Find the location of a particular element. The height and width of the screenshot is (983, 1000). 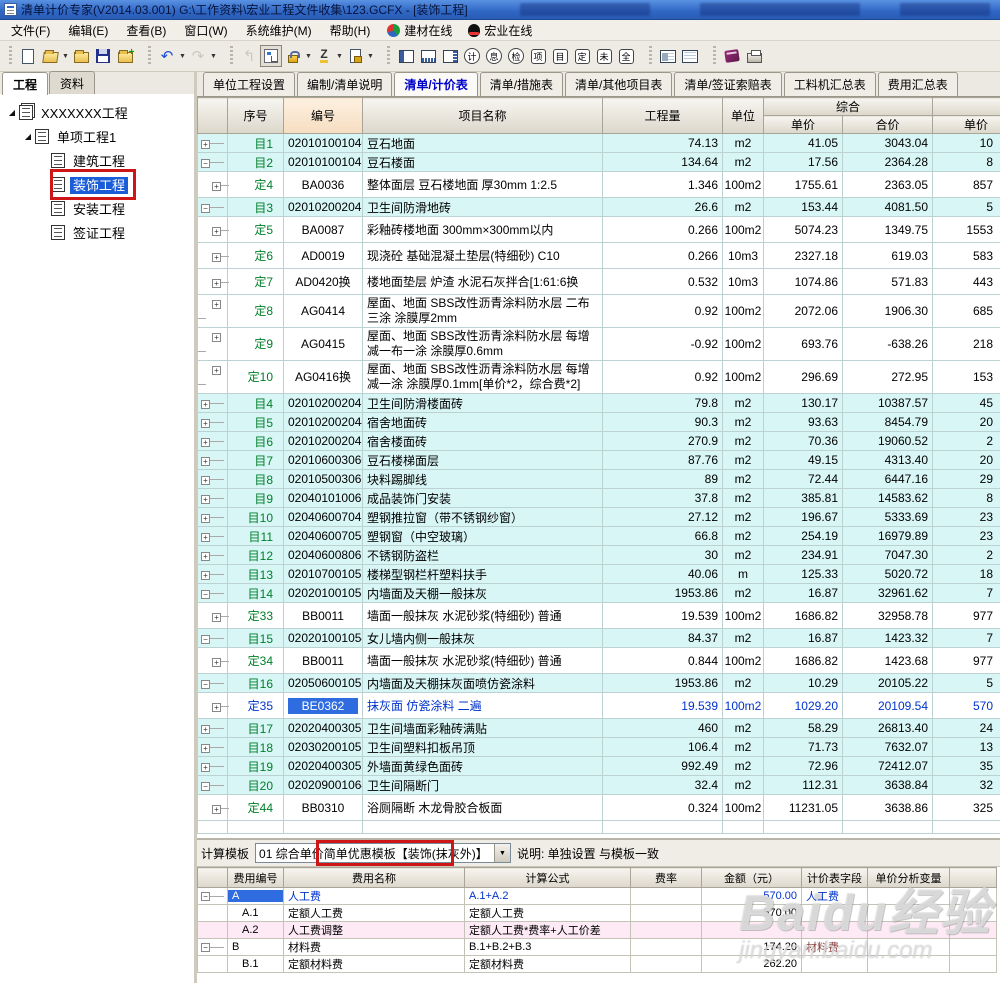

cell-seq: 定9 is located at coordinates (255, 344).